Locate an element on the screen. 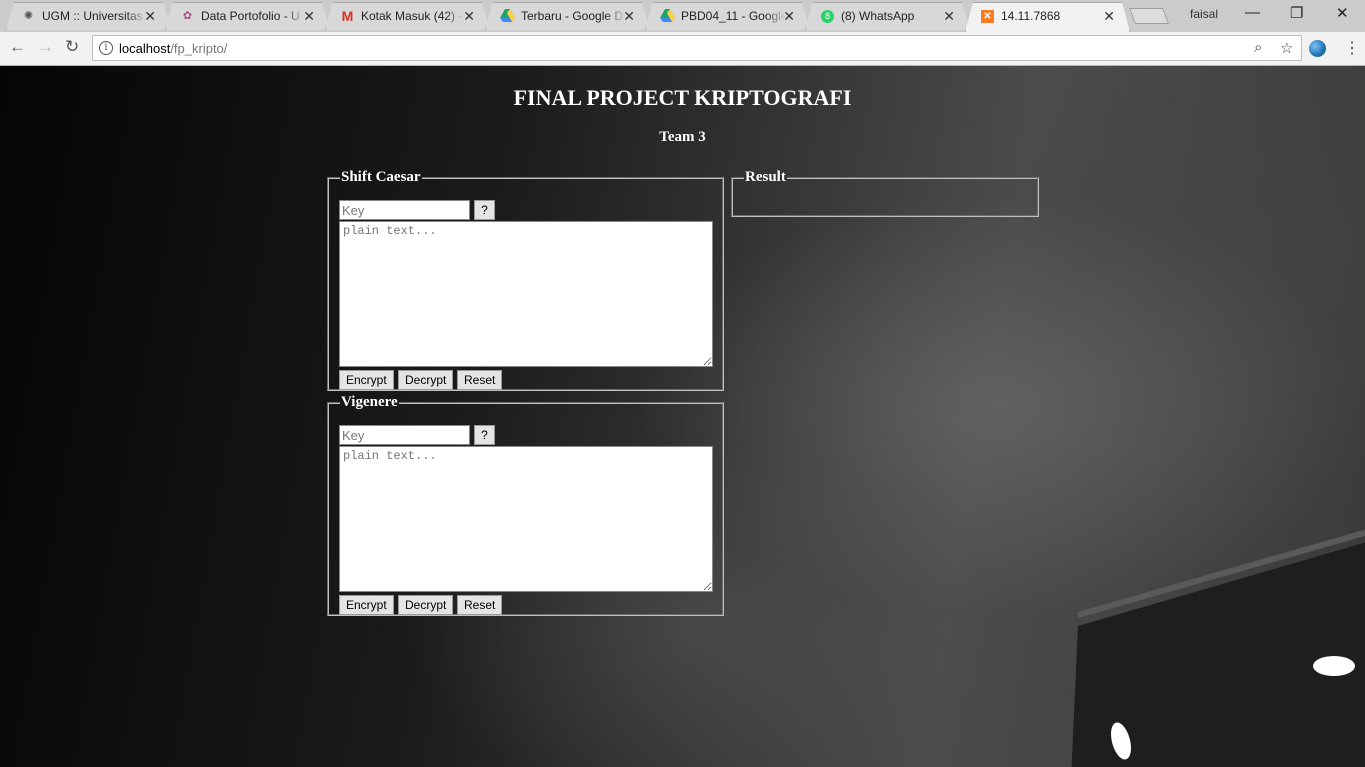 This screenshot has width=1365, height=767. portfolio-icon: ✿ is located at coordinates (187, 16).